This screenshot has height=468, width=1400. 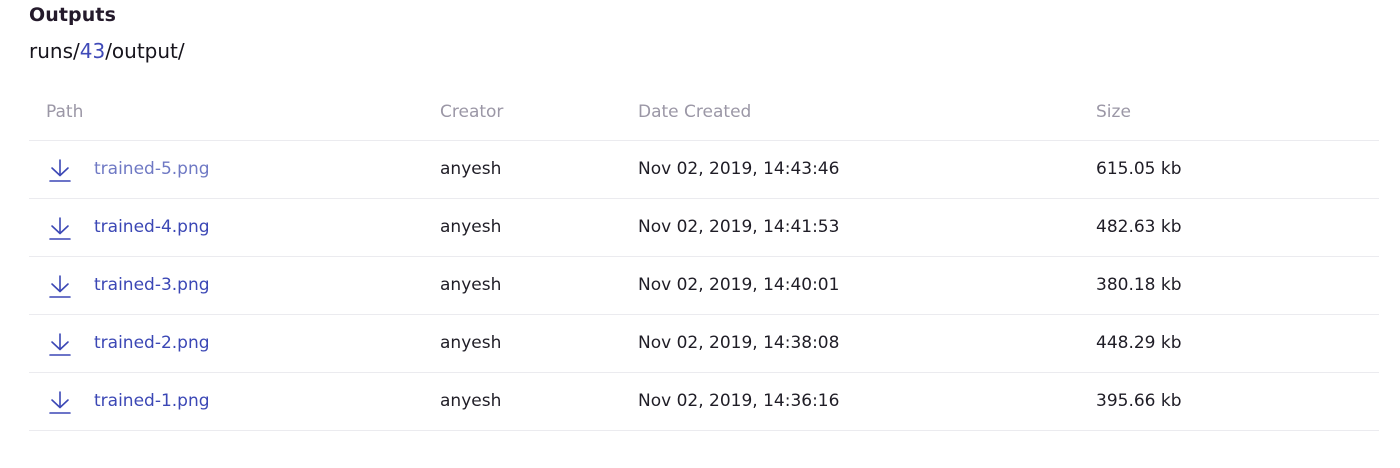 I want to click on file-link: trained-3.png, so click(x=152, y=285).